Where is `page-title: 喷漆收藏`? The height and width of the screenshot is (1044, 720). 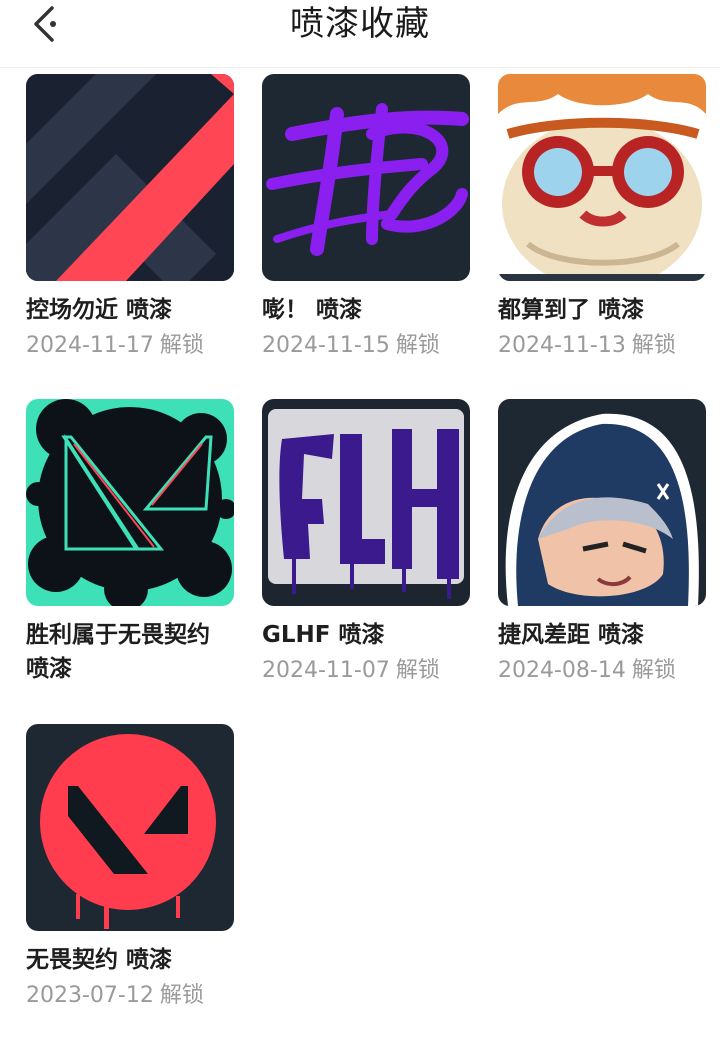
page-title: 喷漆收藏 is located at coordinates (360, 24).